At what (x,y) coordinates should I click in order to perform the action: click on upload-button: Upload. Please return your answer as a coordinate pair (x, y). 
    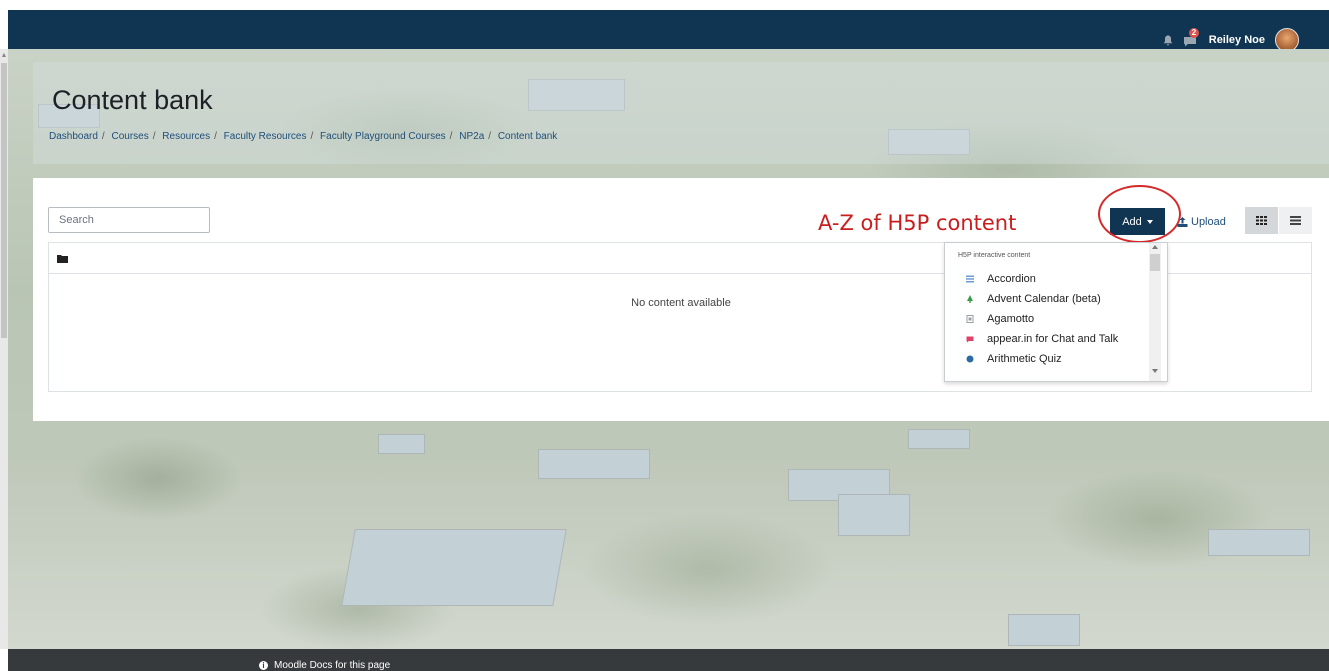
    Looking at the image, I should click on (1208, 221).